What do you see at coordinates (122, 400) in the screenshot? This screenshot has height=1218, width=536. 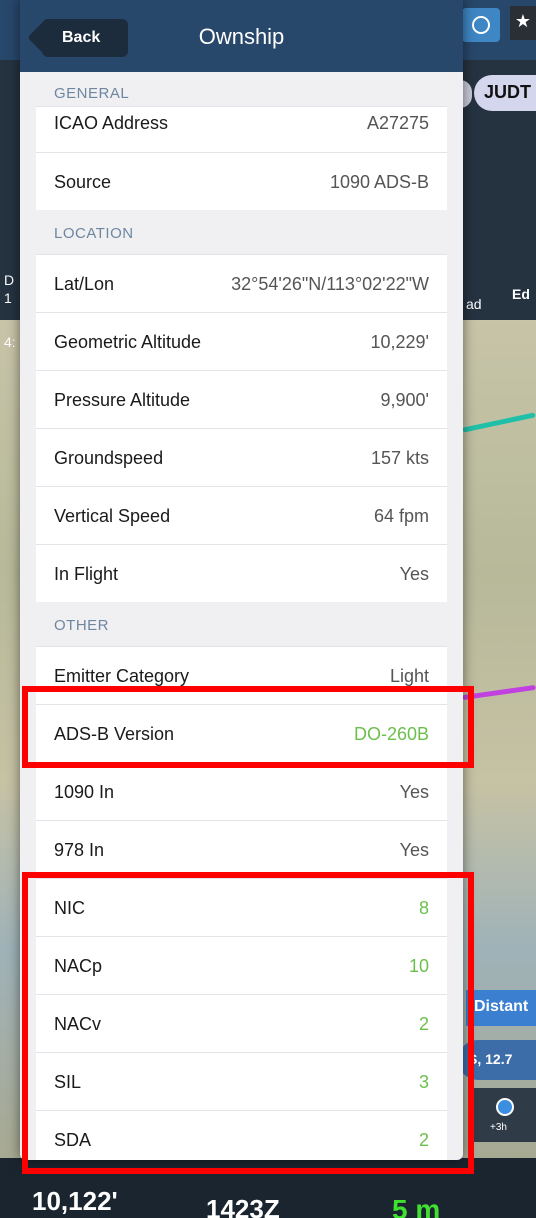 I see `row-label: Pressure Altitude` at bounding box center [122, 400].